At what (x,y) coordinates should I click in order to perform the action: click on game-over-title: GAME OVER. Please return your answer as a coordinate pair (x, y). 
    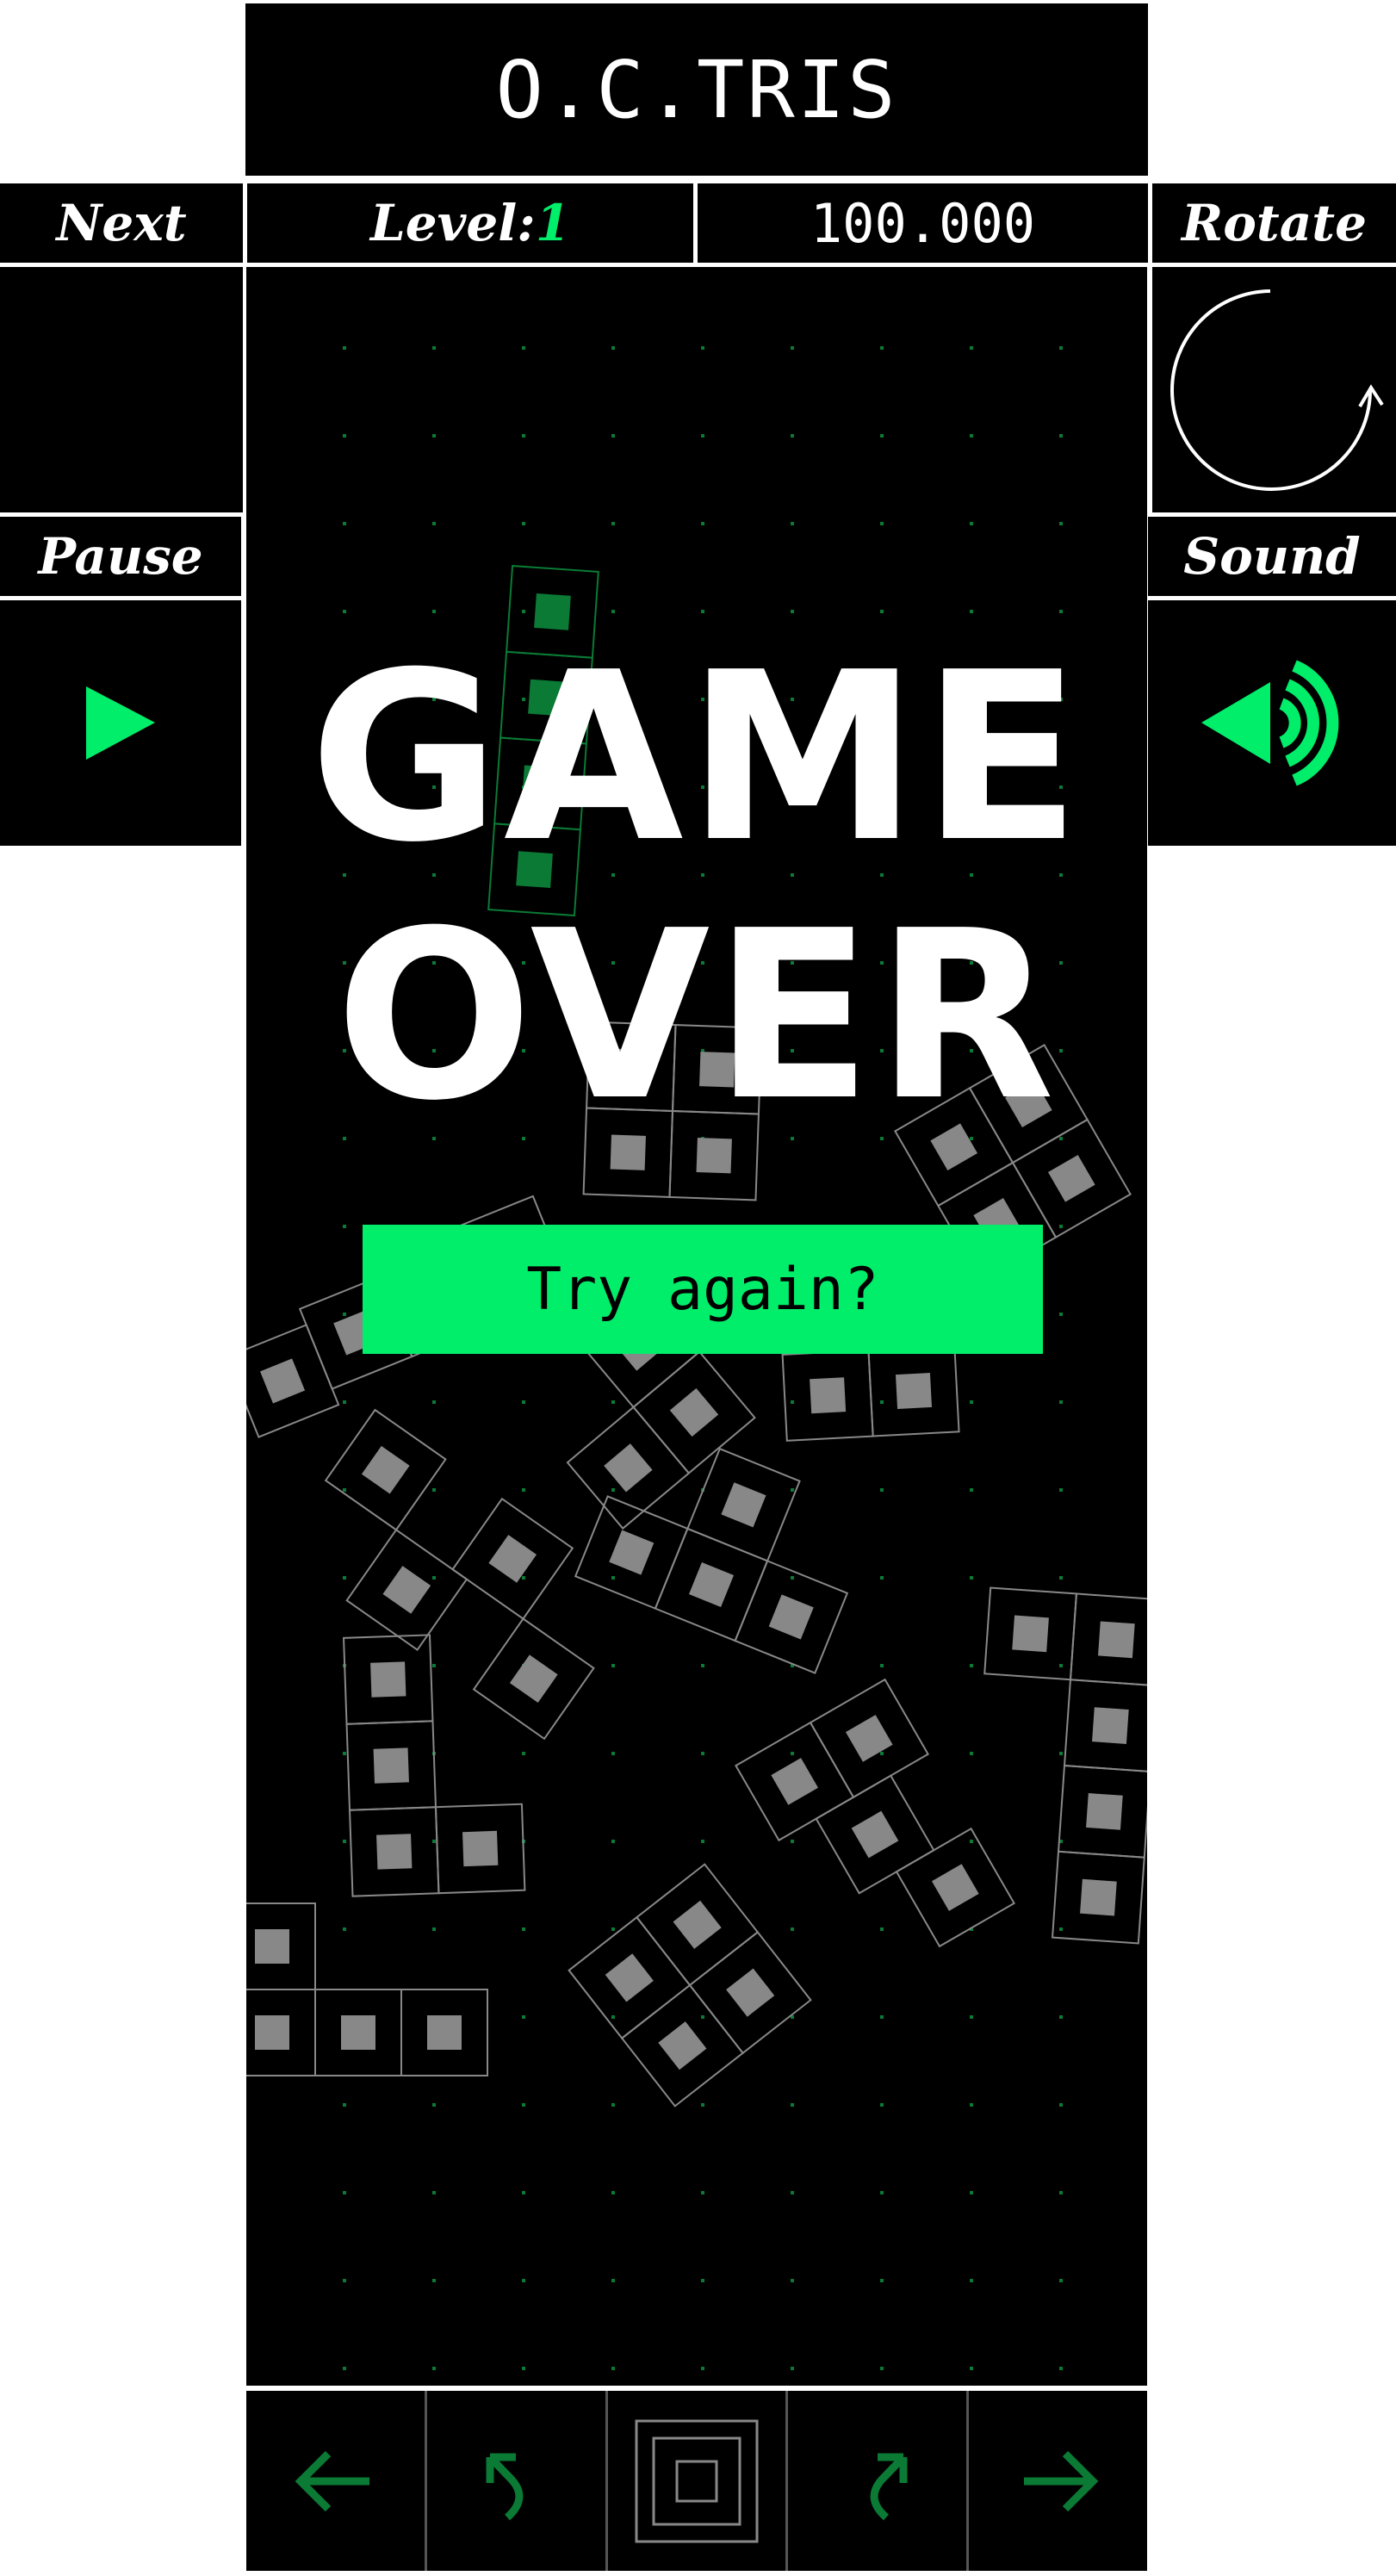
    Looking at the image, I should click on (696, 887).